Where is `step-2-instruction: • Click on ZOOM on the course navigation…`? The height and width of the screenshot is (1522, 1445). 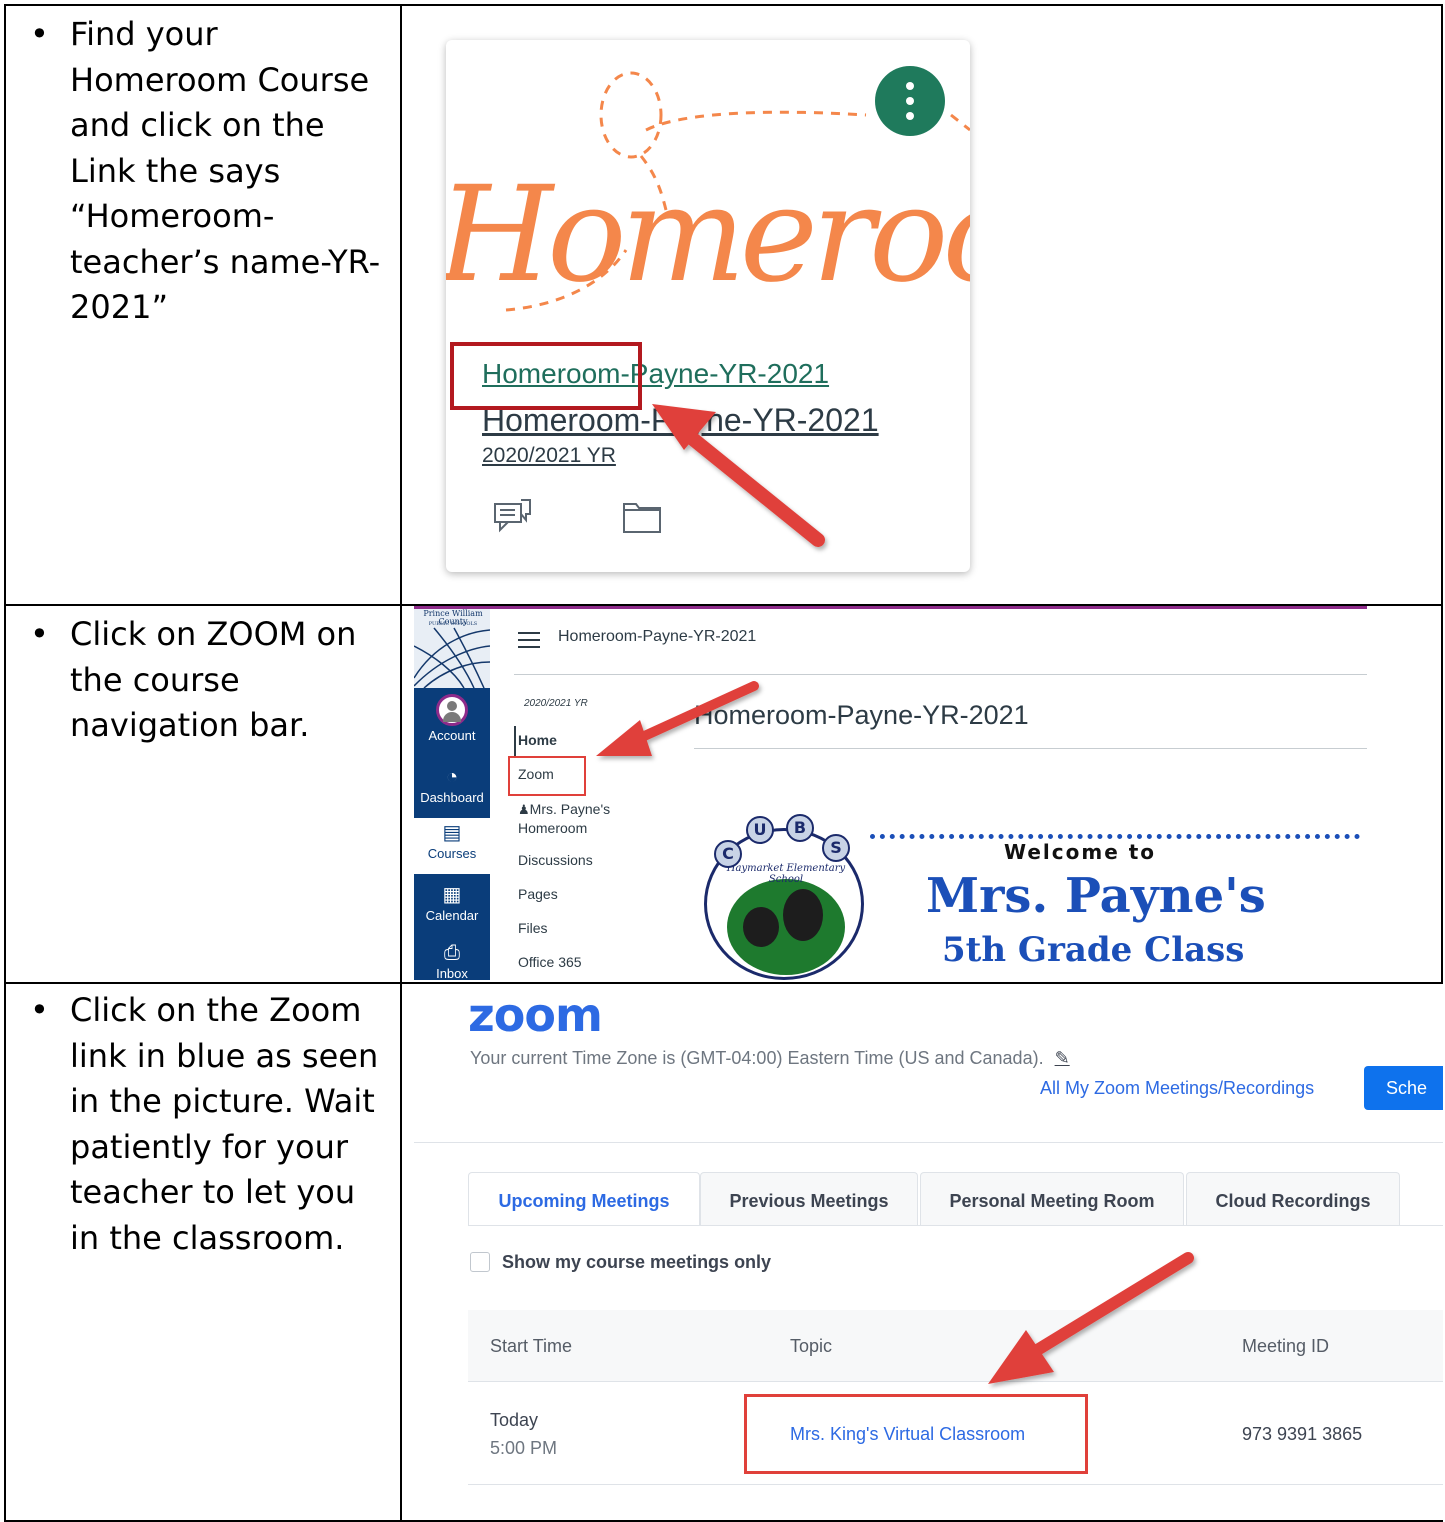 step-2-instruction: • Click on ZOOM on the course navigation… is located at coordinates (210, 680).